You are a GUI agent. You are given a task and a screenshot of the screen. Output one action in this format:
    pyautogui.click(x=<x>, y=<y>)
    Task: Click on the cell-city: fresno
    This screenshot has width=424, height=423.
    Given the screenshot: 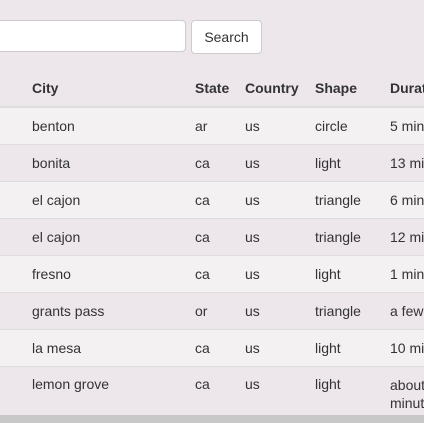 What is the action you would take?
    pyautogui.click(x=105, y=274)
    